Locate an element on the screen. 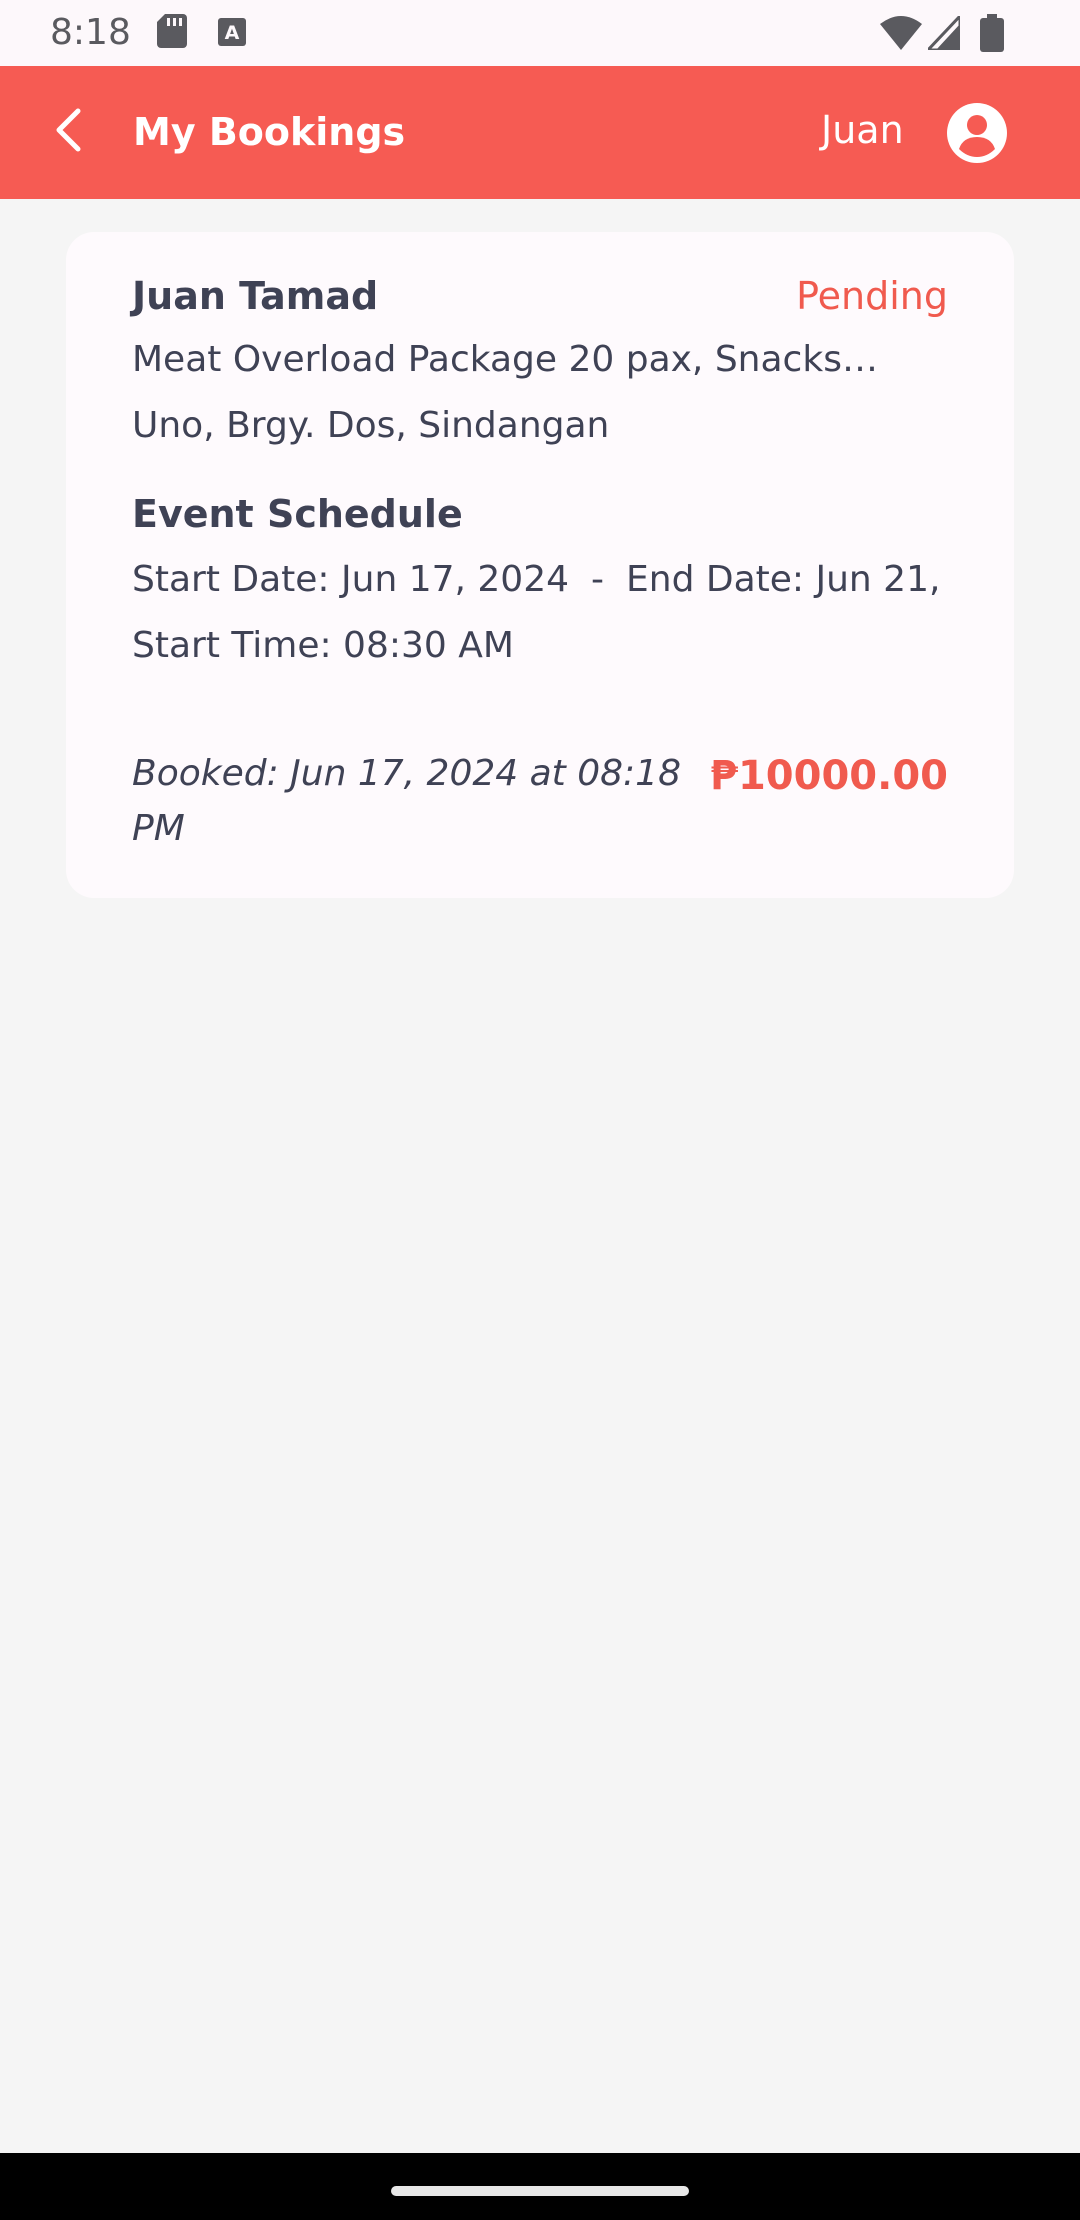  page-title: My Bookings is located at coordinates (269, 132).